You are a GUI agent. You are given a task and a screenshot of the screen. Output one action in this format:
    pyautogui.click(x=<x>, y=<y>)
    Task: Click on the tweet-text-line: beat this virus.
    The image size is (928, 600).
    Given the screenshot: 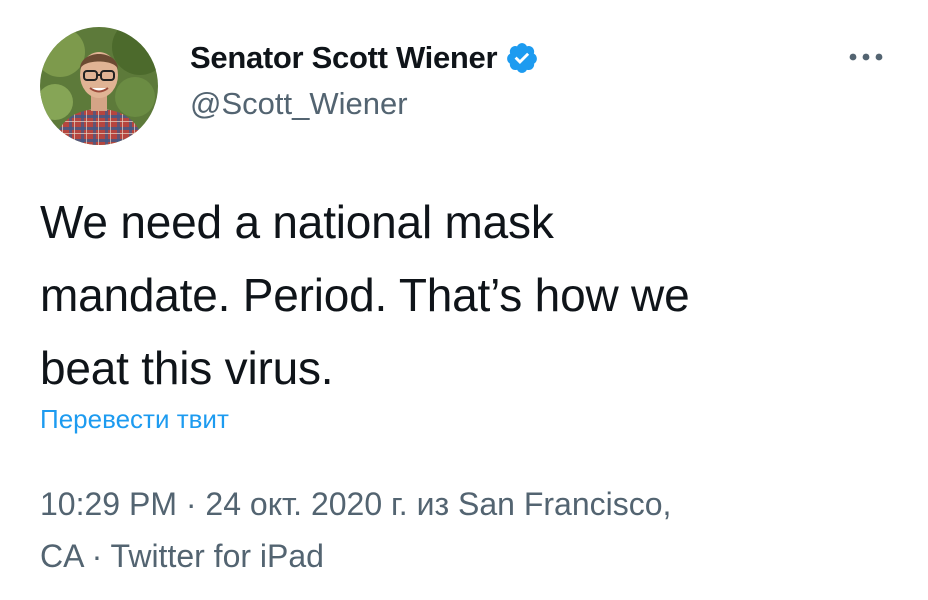 What is the action you would take?
    pyautogui.click(x=187, y=368)
    